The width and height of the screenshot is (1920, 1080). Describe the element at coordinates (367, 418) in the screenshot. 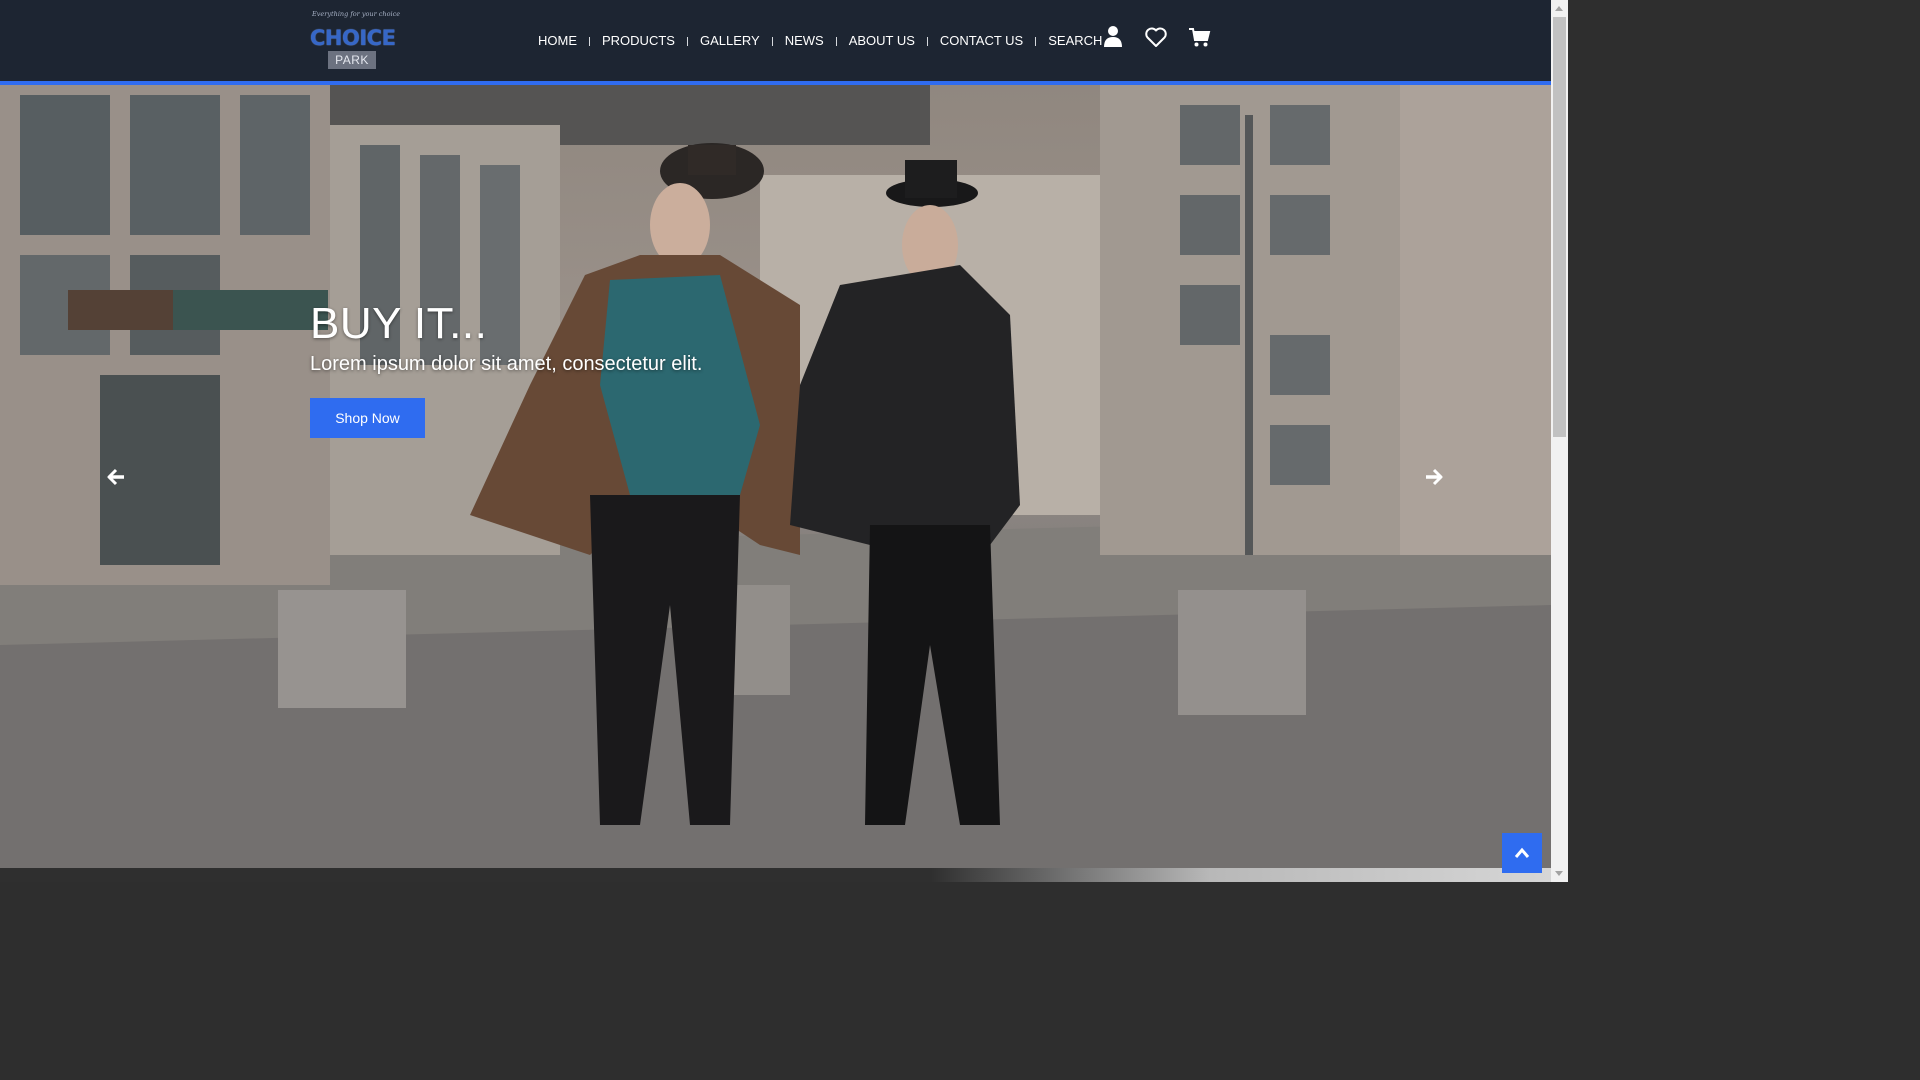

I see `shop-now-button: Shop Now` at that location.